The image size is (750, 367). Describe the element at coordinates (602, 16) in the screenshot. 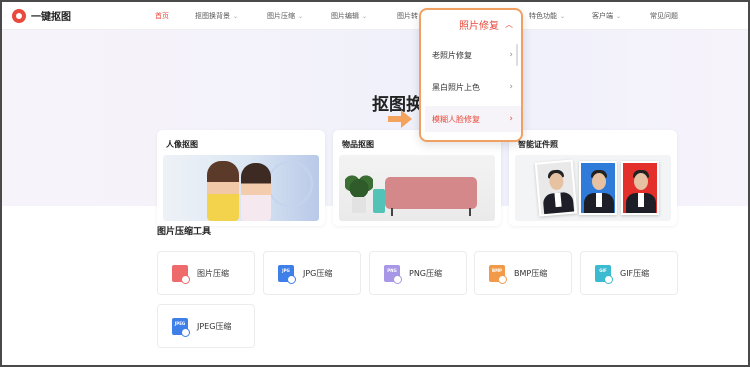

I see `nav-label: 客户端` at that location.